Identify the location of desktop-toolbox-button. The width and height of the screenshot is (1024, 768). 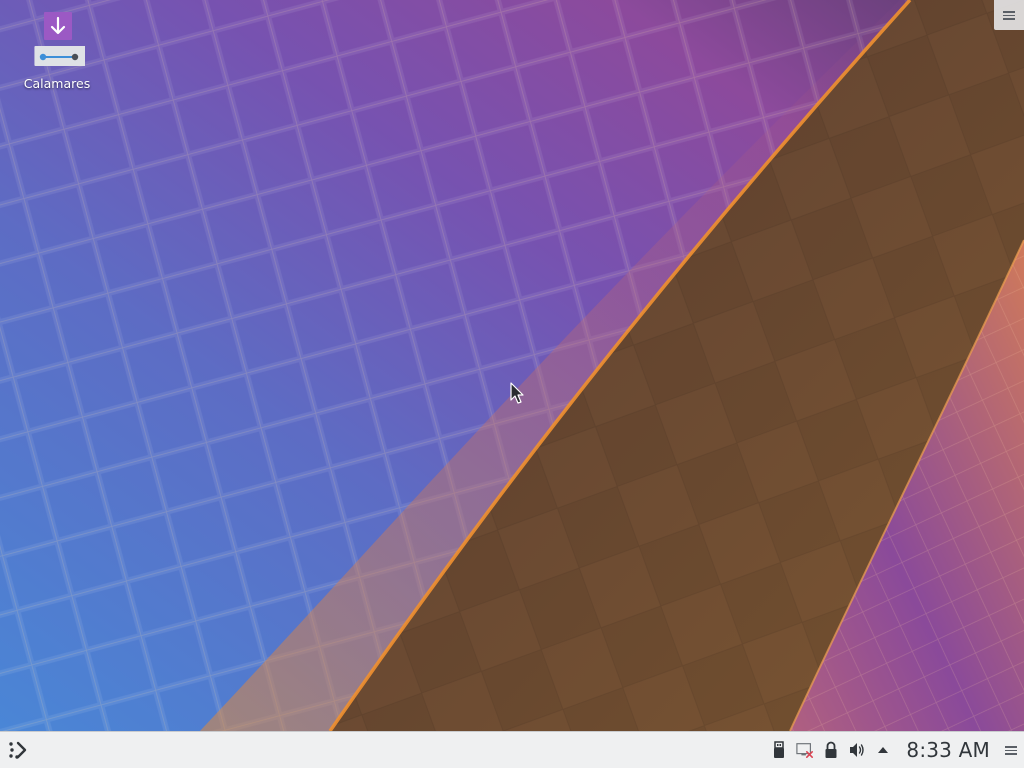
(1009, 15).